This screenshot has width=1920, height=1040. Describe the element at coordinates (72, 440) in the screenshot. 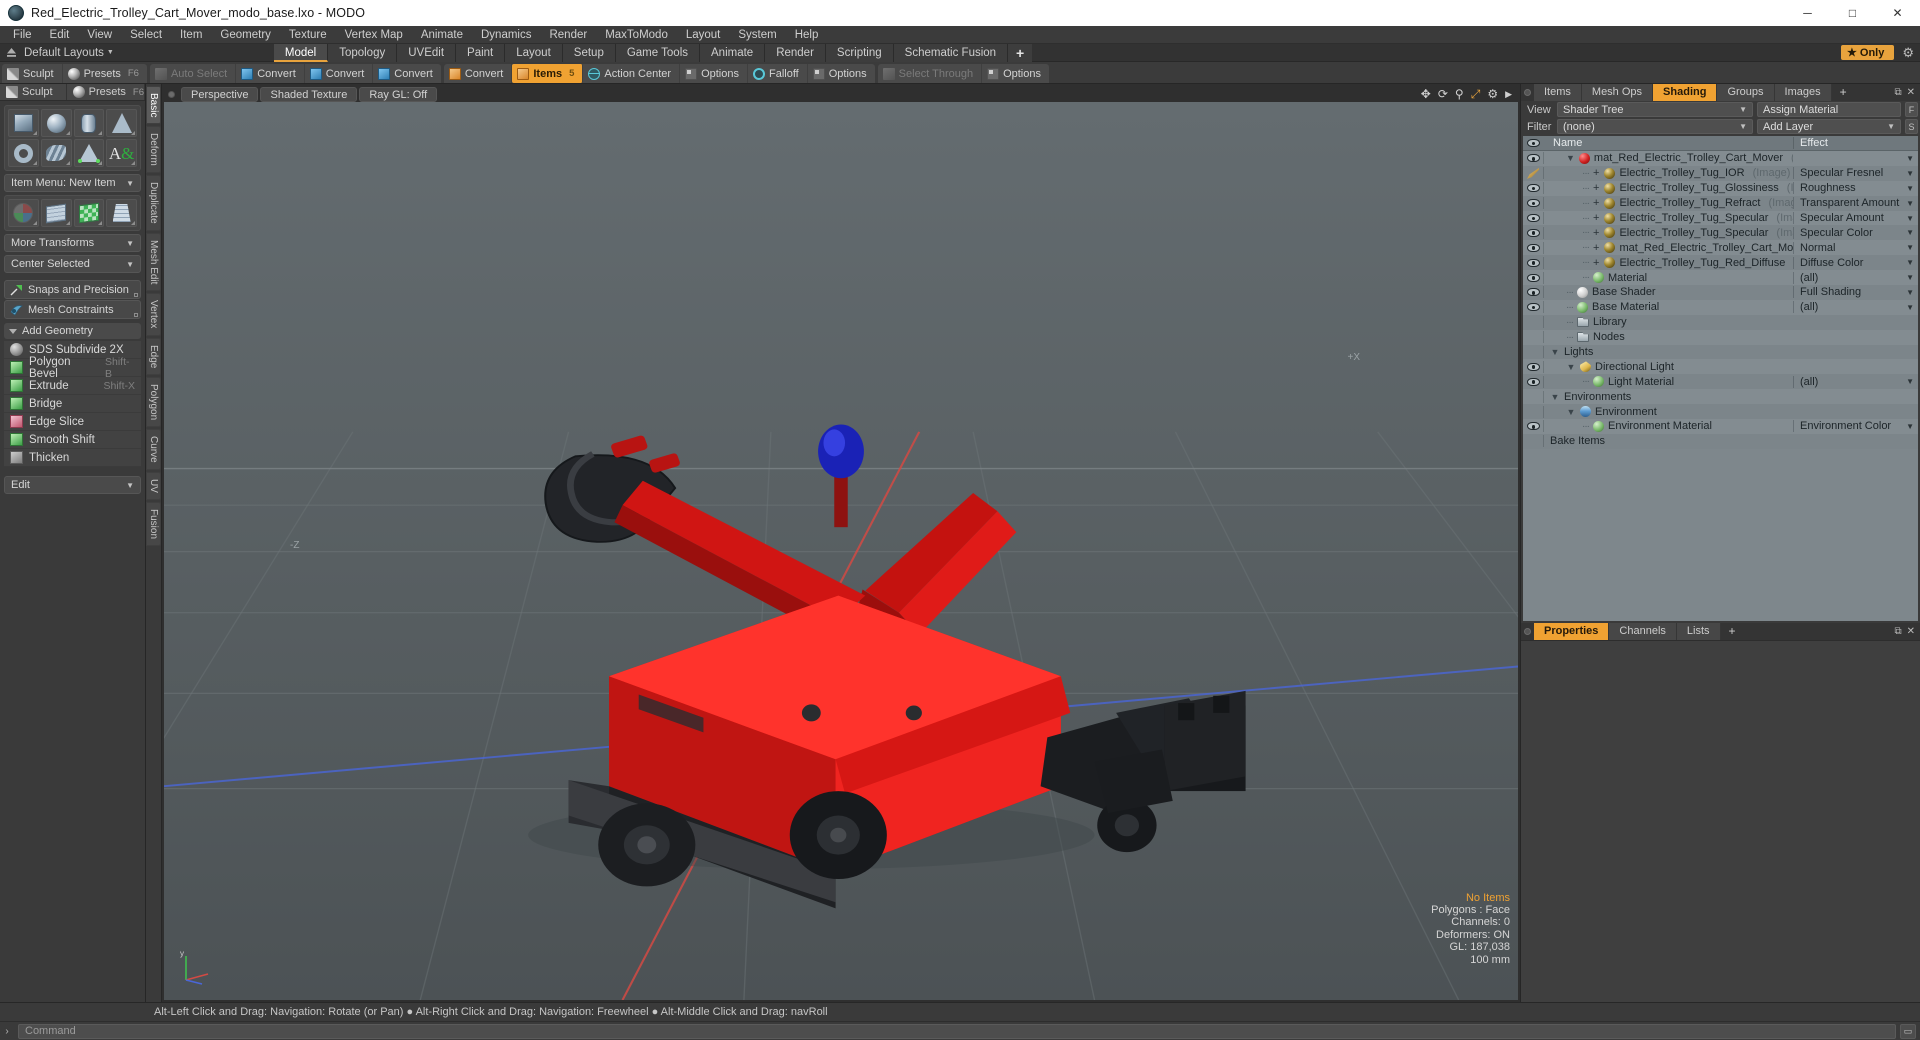

I see `geometry-item-smooth-shift: Smooth Shift` at that location.